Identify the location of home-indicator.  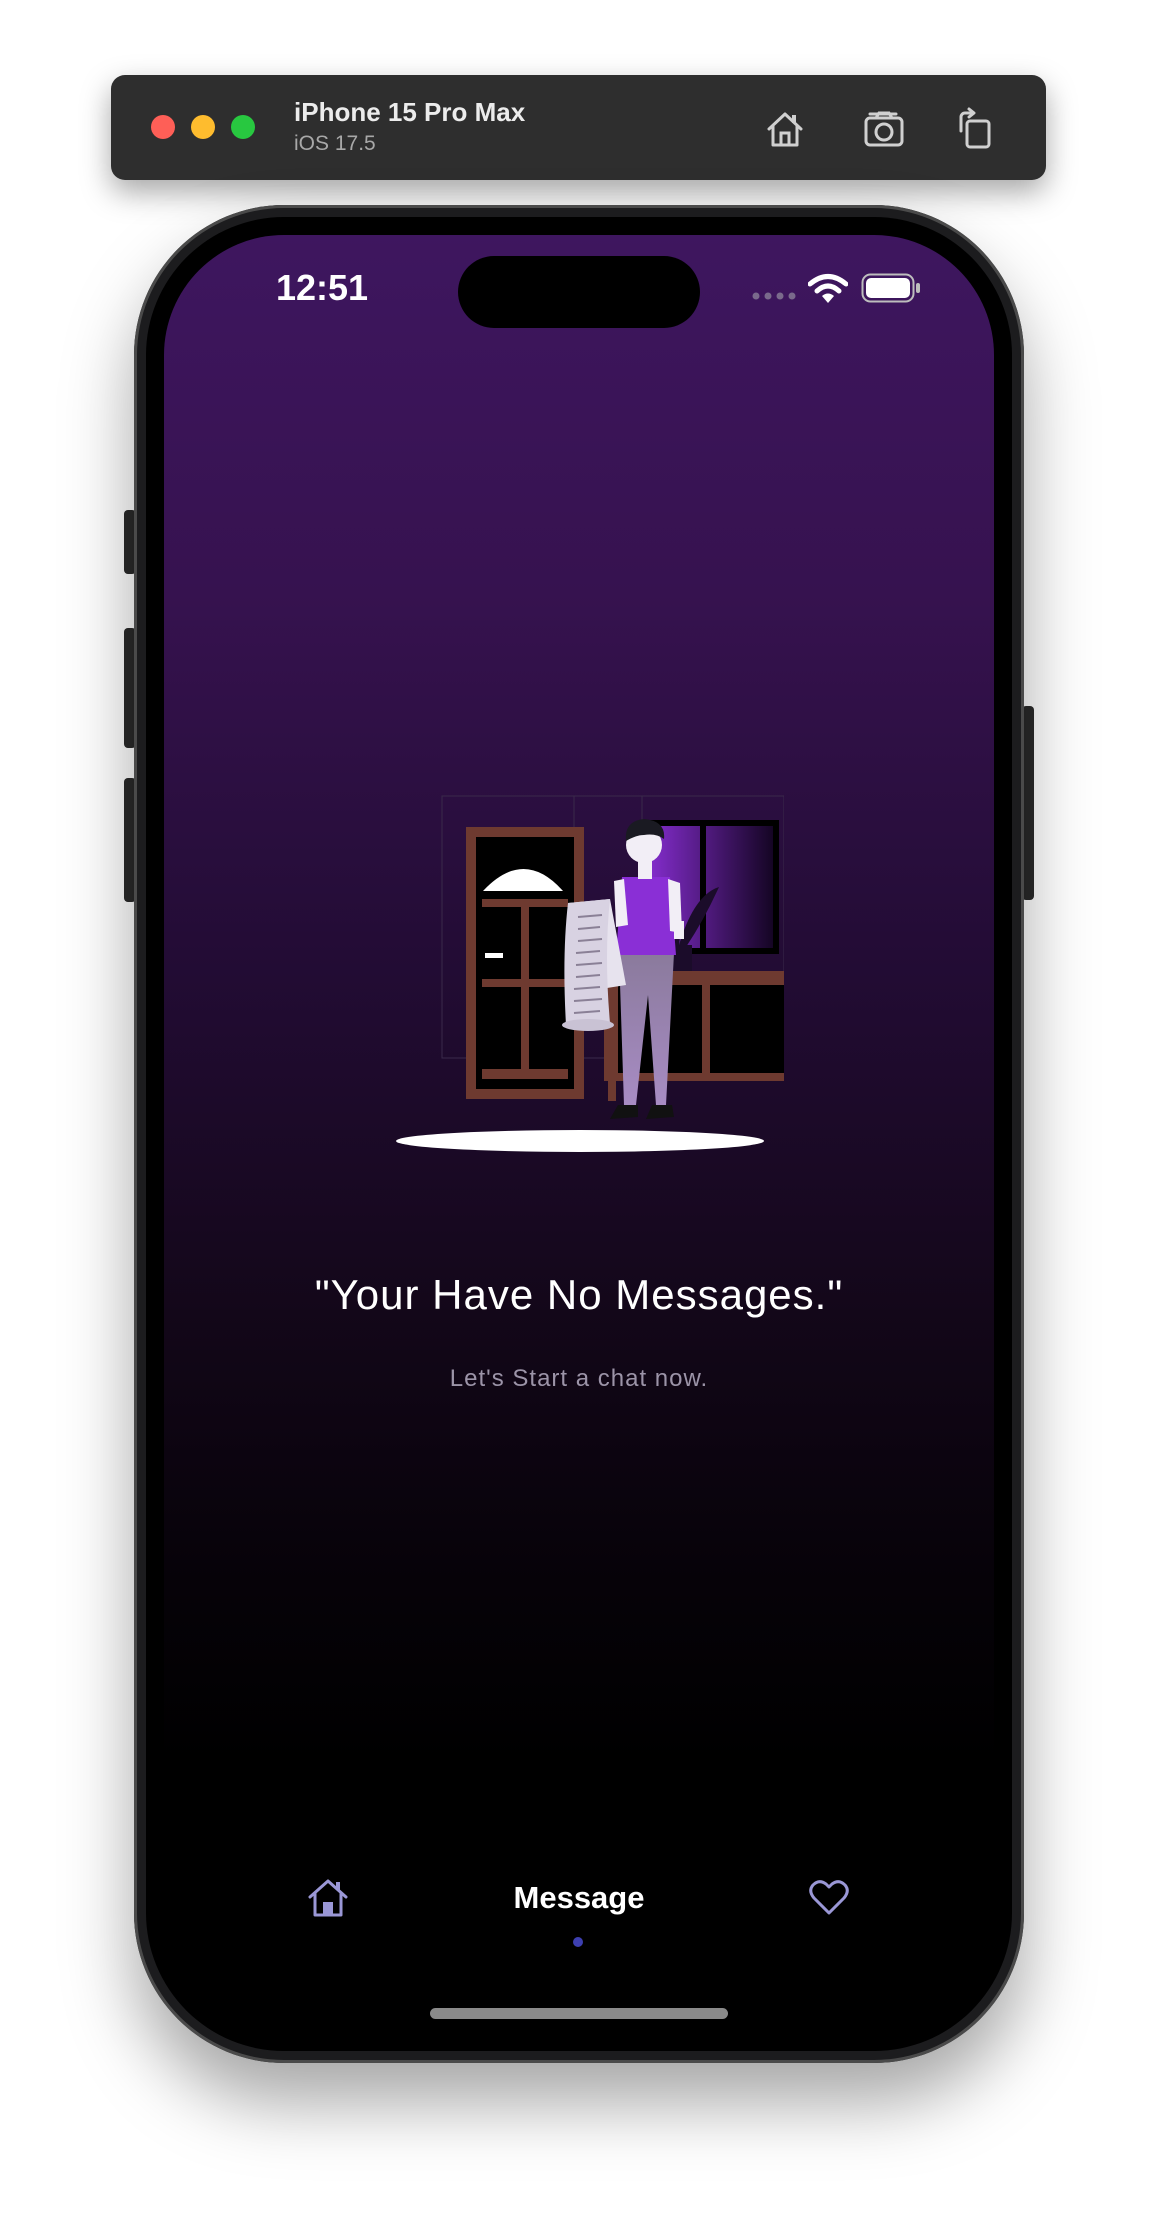
(579, 2013).